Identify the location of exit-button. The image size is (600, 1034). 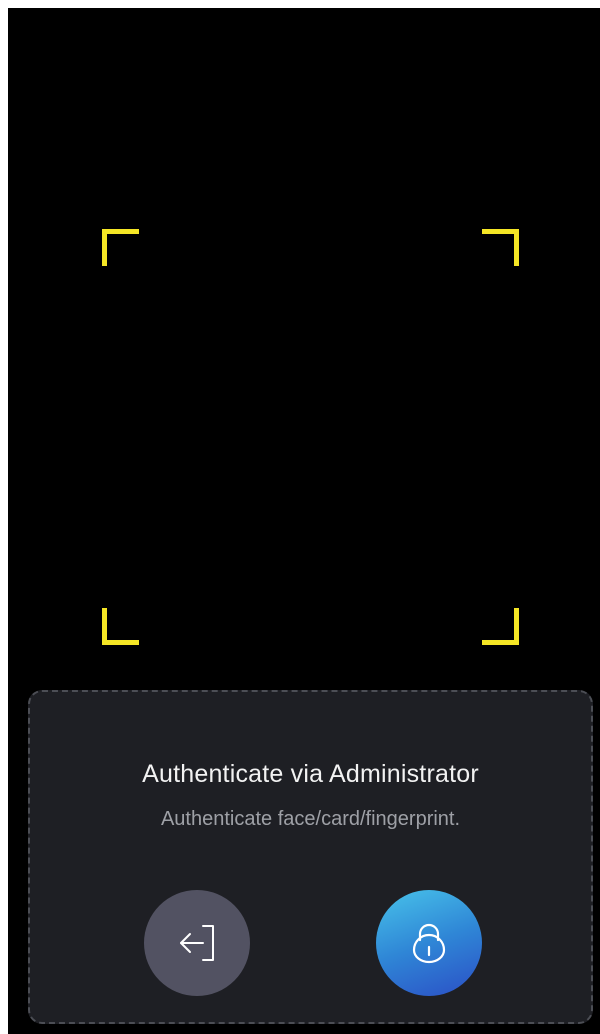
(197, 943).